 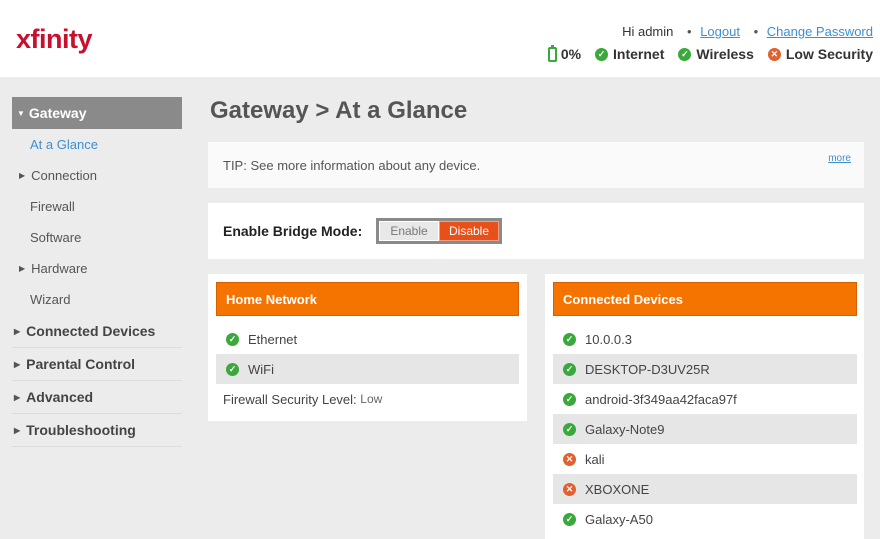 I want to click on battery-icon, so click(x=552, y=53).